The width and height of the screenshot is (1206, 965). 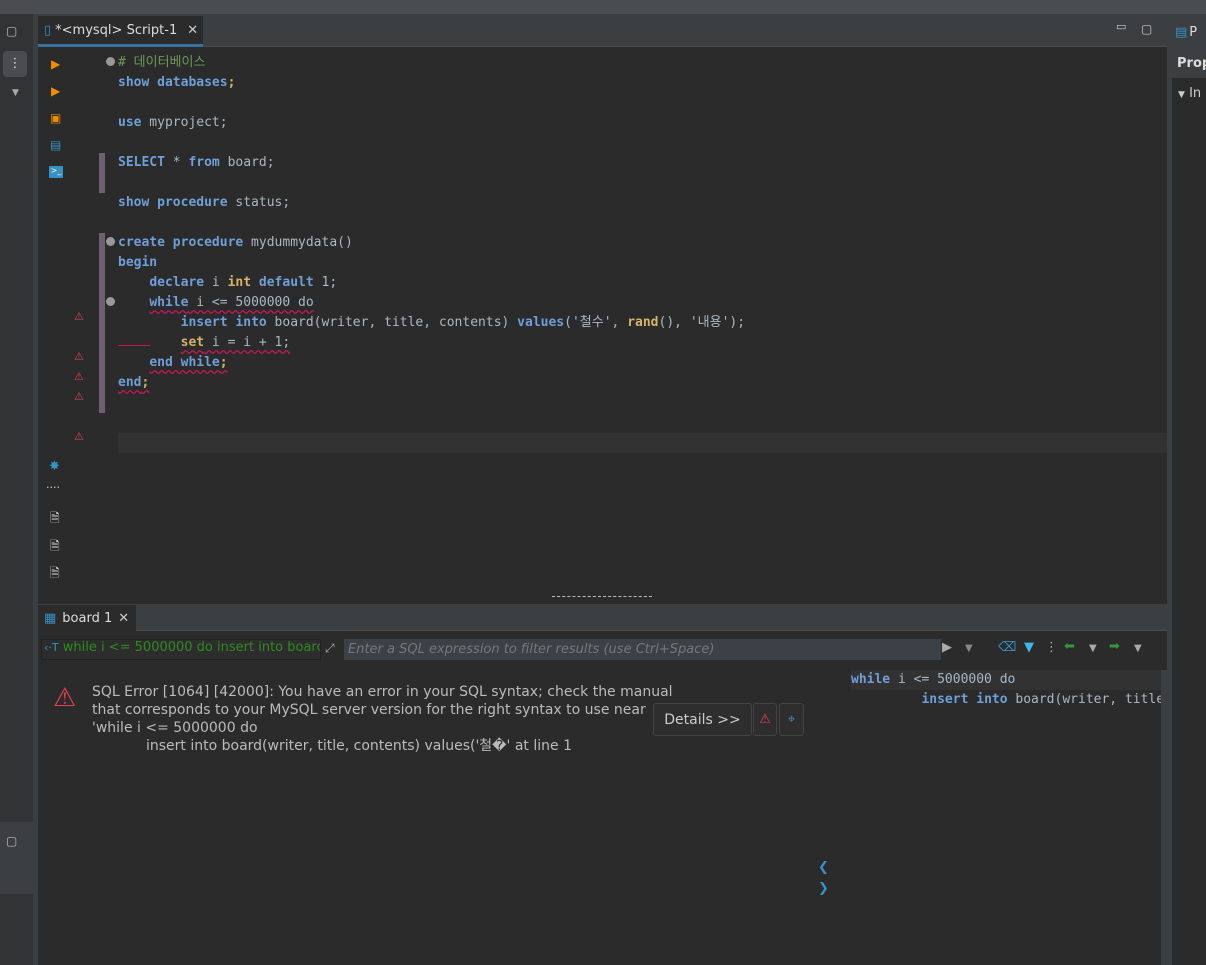 What do you see at coordinates (1189, 490) in the screenshot?
I see `properties-panel: ▤P Prop ▼ In` at bounding box center [1189, 490].